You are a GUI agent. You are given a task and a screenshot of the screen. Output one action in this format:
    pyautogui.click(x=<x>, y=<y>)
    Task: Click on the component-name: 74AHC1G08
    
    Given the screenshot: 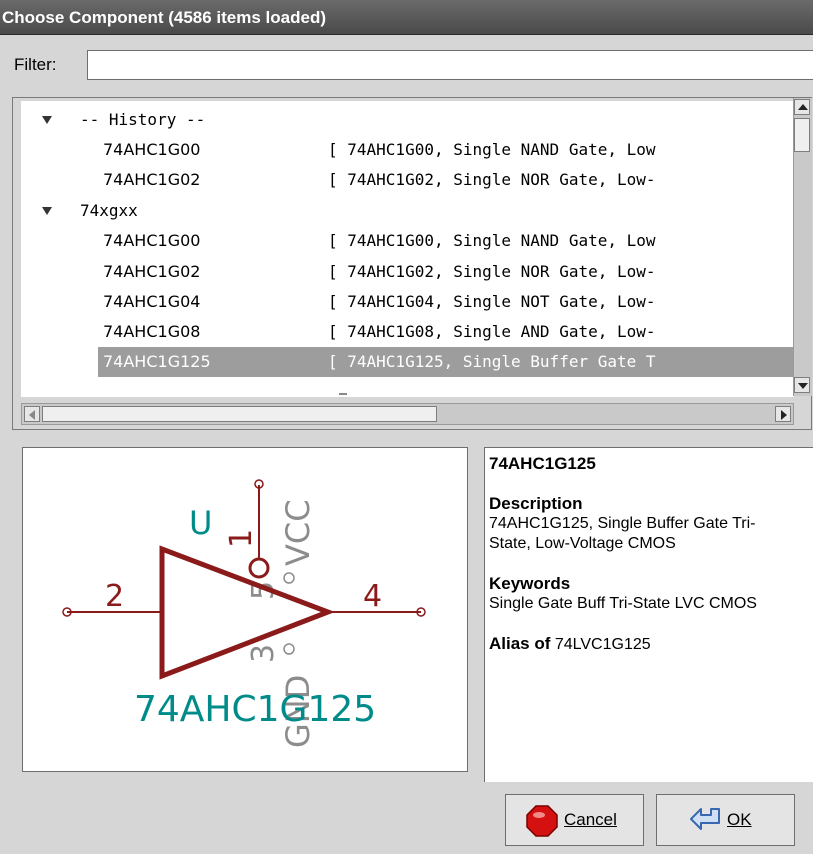 What is the action you would take?
    pyautogui.click(x=152, y=331)
    